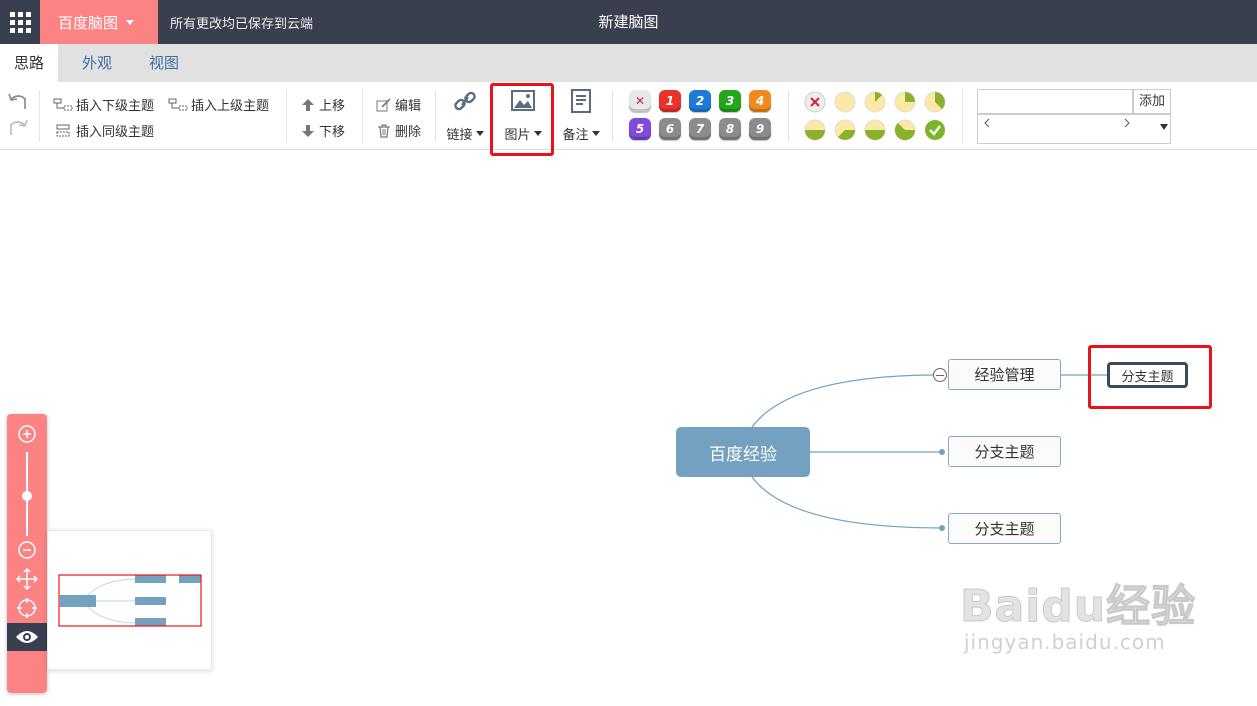  I want to click on tab-idea: 思路, so click(29, 63).